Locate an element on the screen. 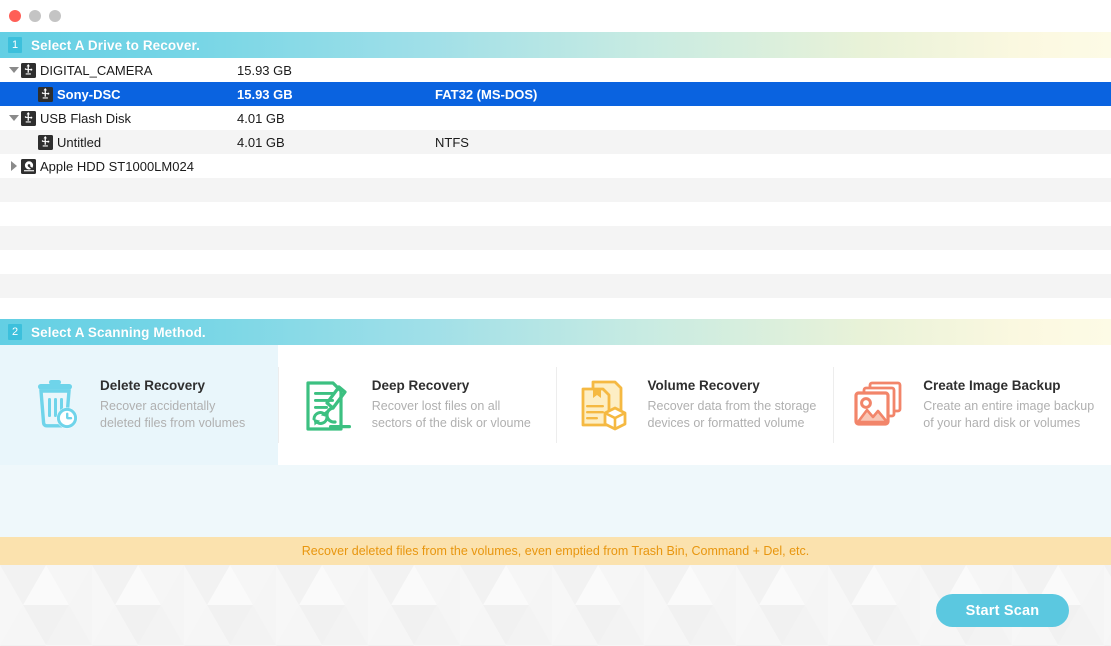 Image resolution: width=1111 pixels, height=646 pixels. method-description-line1: Create an entire image backup is located at coordinates (1009, 406).